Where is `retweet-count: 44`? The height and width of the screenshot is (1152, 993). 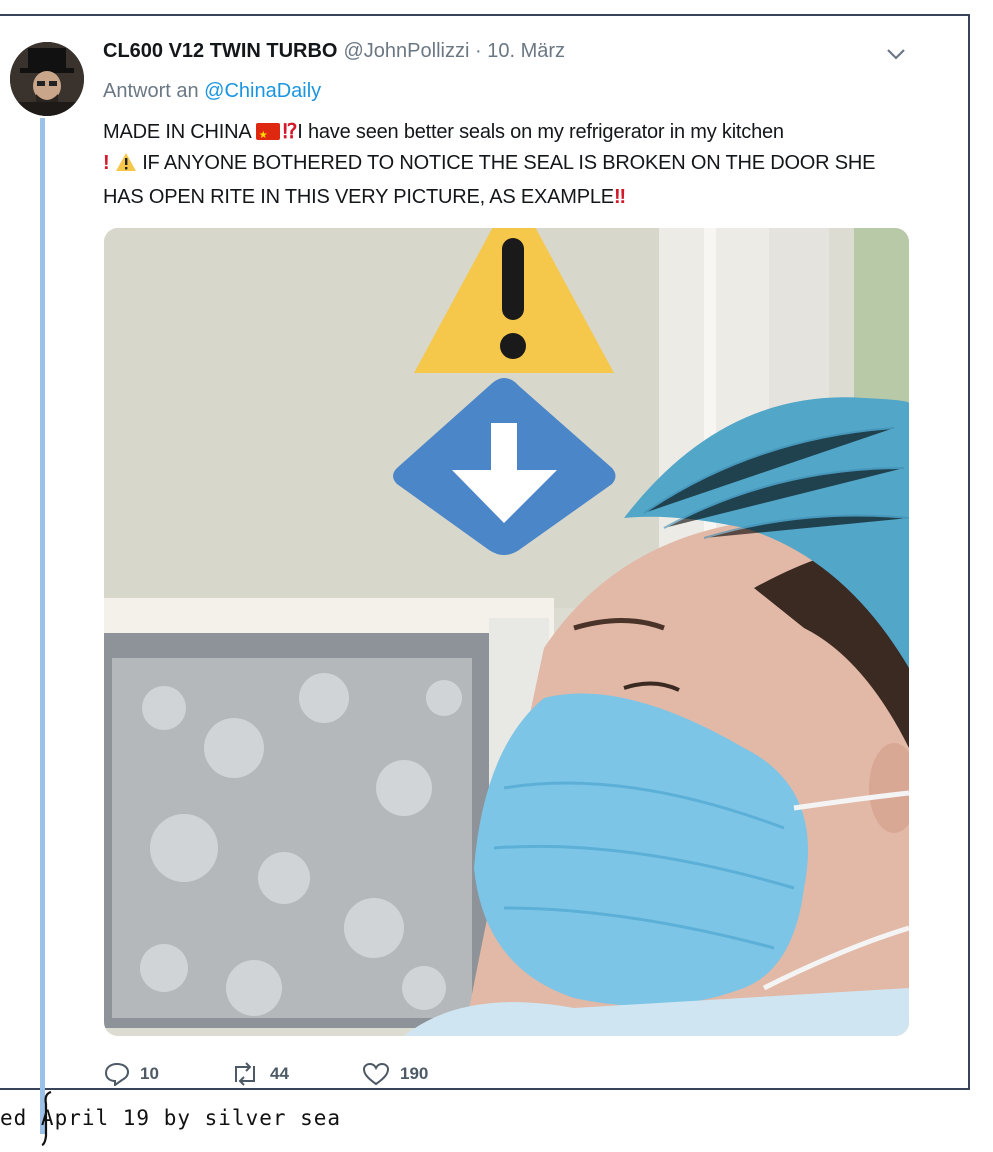 retweet-count: 44 is located at coordinates (279, 1073).